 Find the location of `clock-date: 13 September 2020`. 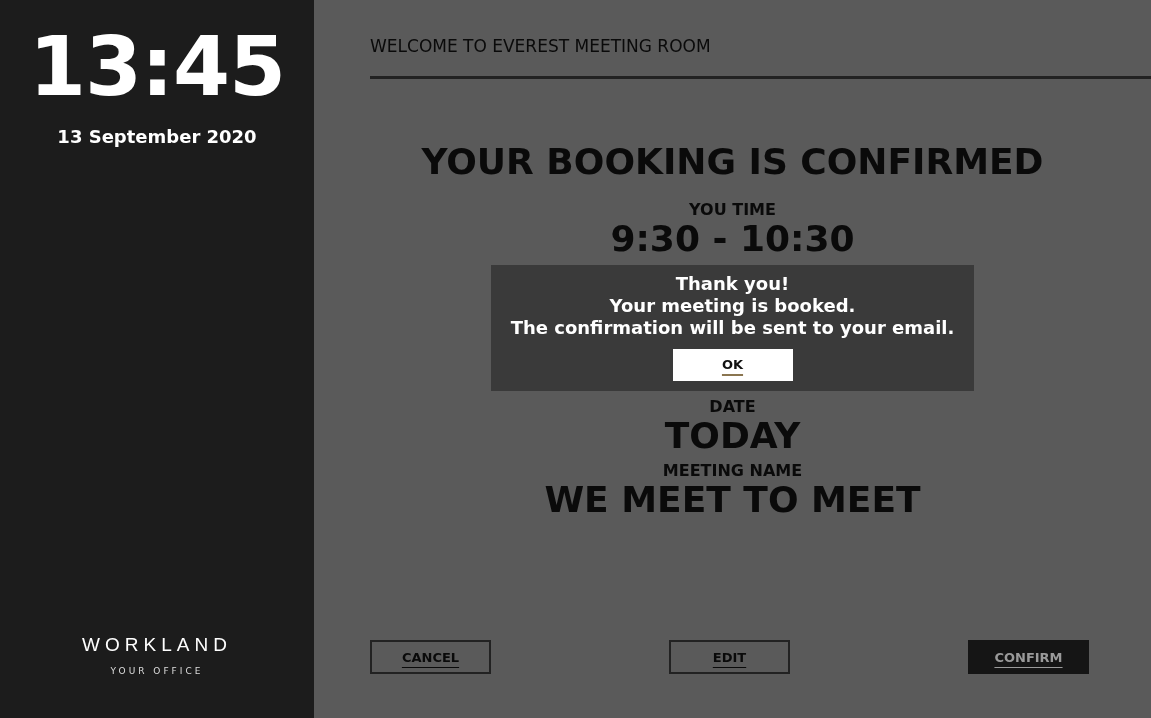

clock-date: 13 September 2020 is located at coordinates (157, 136).